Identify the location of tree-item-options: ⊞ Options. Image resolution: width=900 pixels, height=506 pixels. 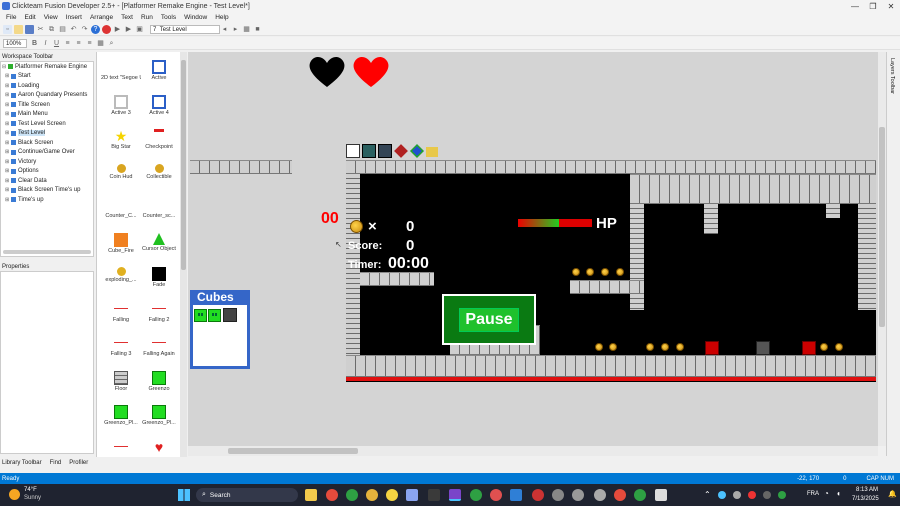
(47, 172).